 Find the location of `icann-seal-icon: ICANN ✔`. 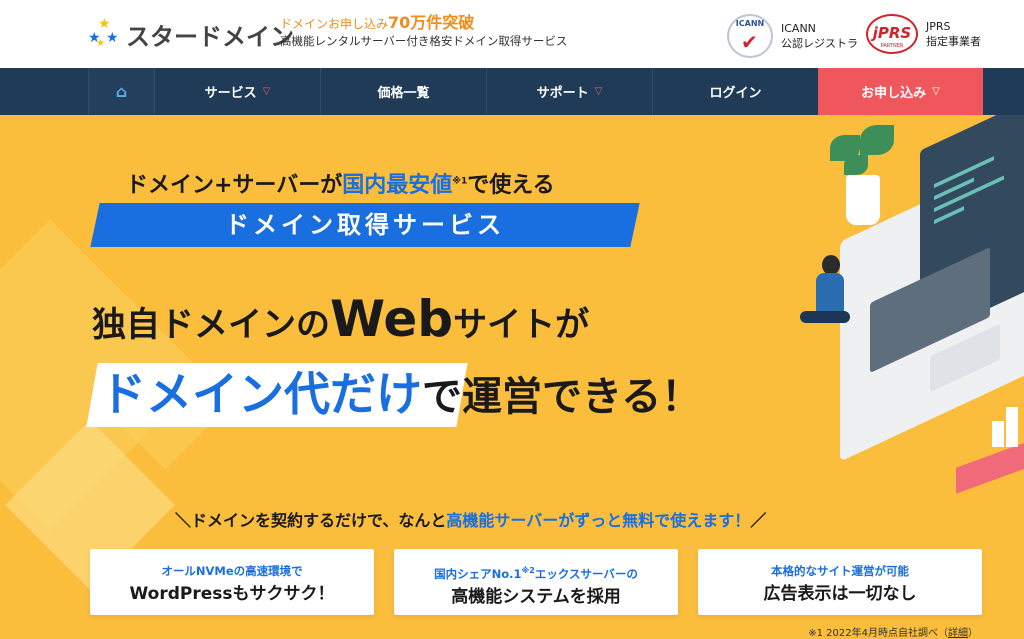

icann-seal-icon: ICANN ✔ is located at coordinates (750, 36).